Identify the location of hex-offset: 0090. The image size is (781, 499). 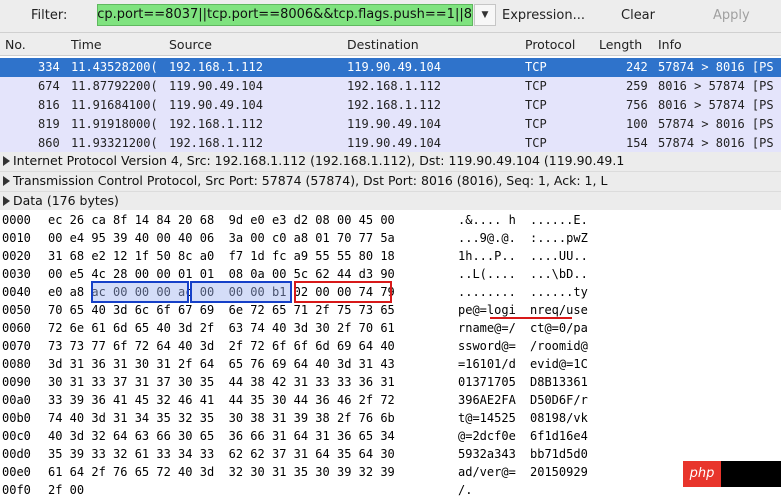
(16, 382).